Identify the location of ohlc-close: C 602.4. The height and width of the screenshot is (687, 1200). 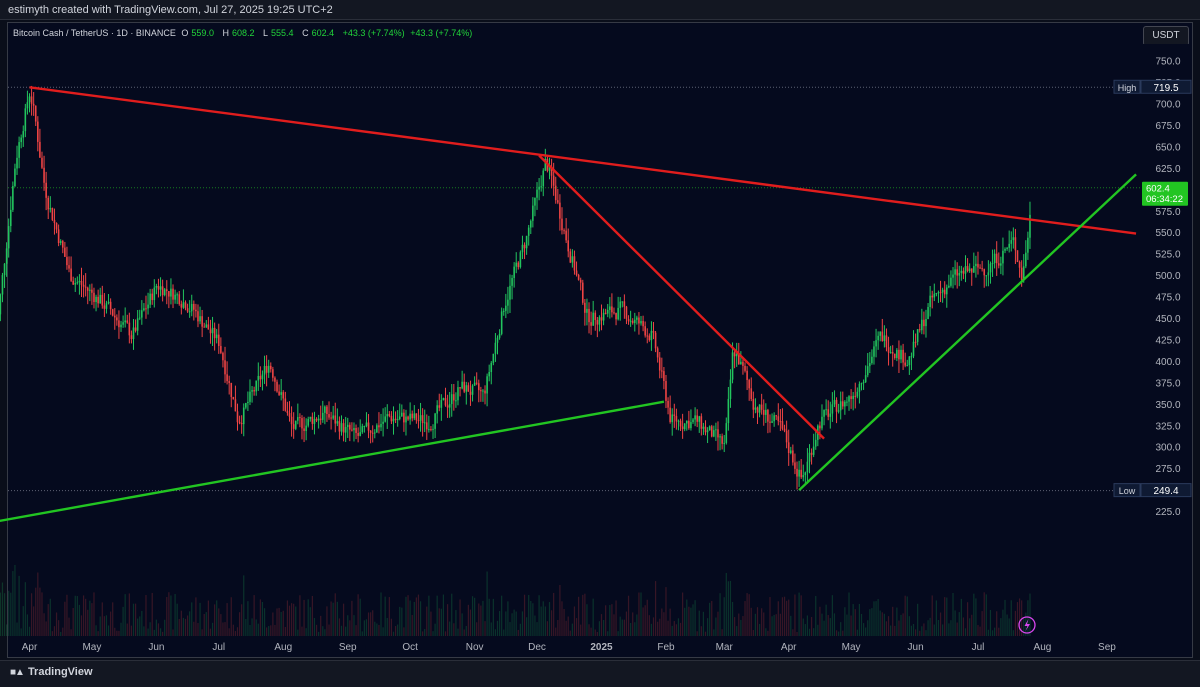
(318, 33).